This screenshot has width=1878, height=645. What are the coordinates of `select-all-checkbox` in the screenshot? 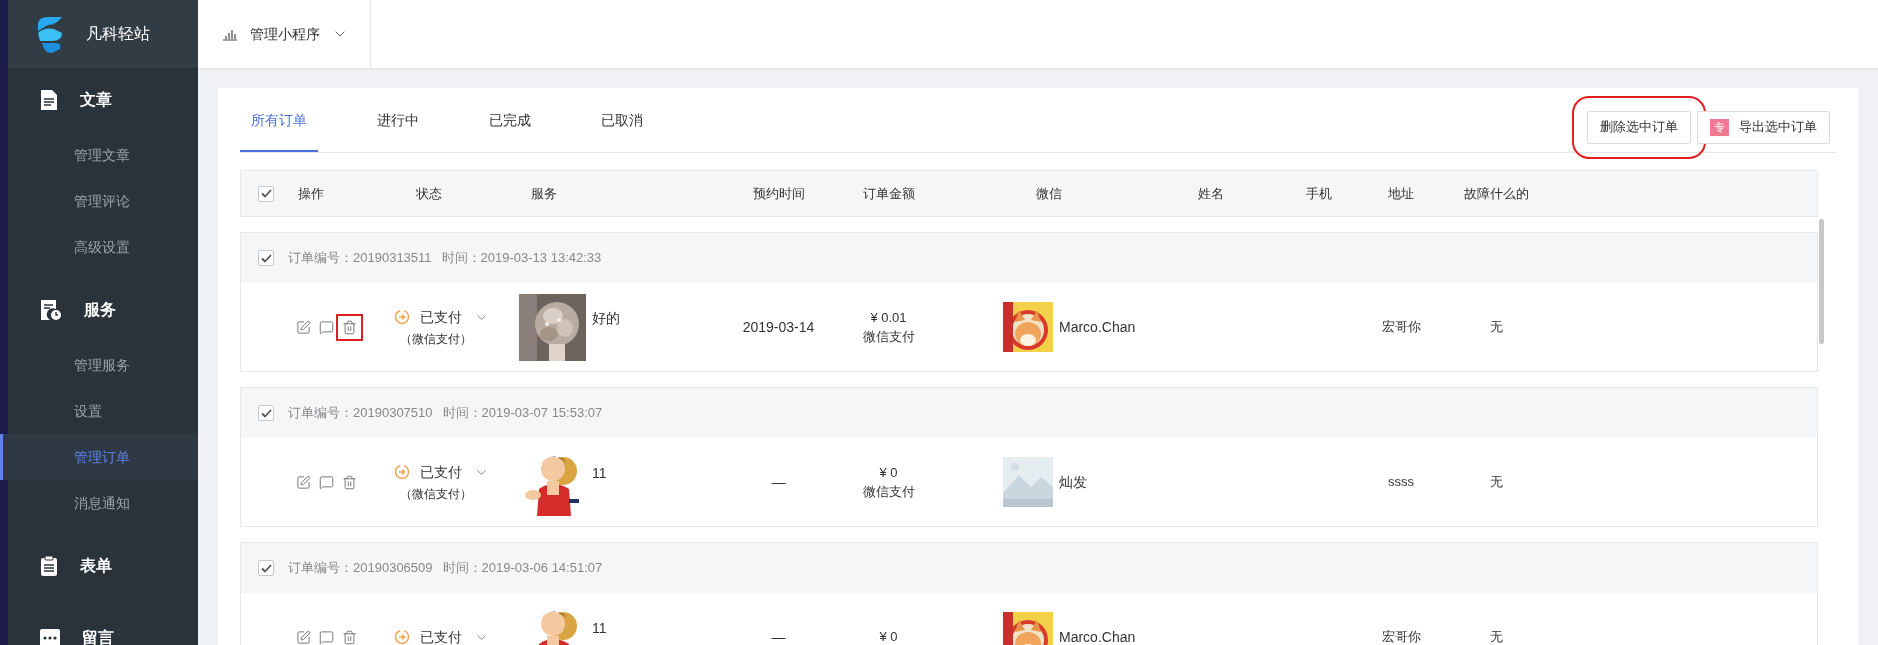 It's located at (266, 193).